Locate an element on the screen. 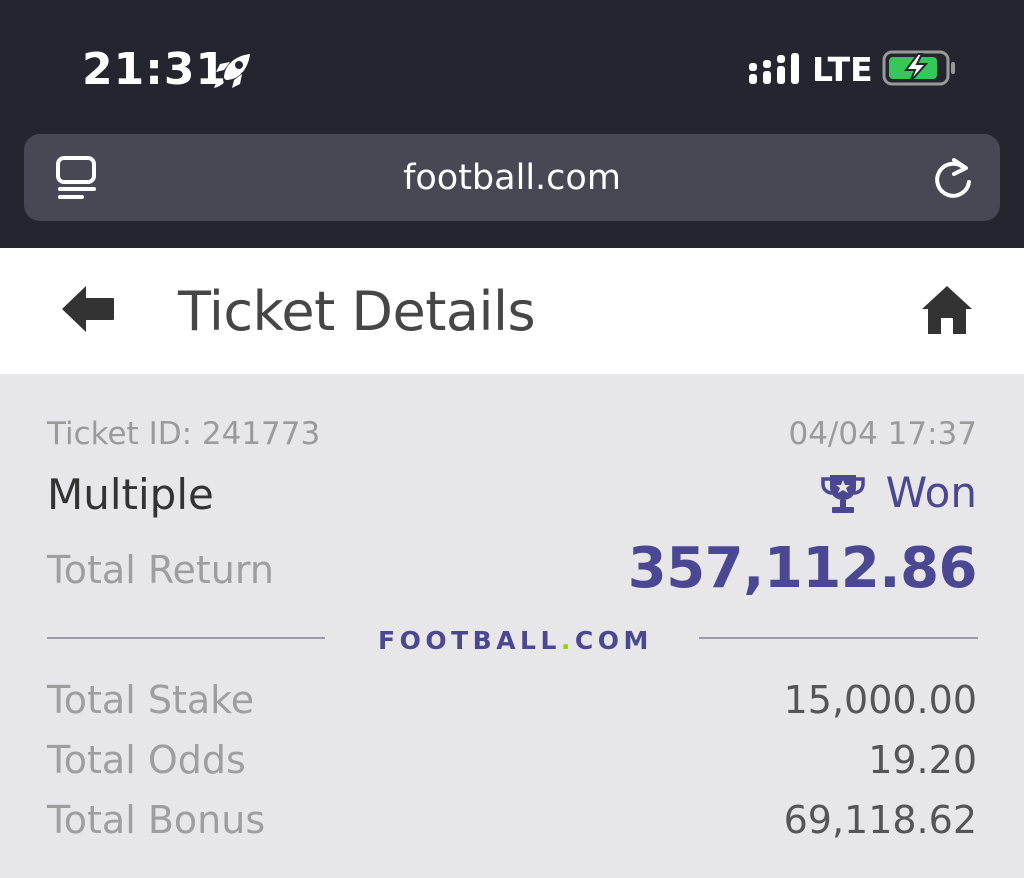  bet-type: Multiple is located at coordinates (130, 494).